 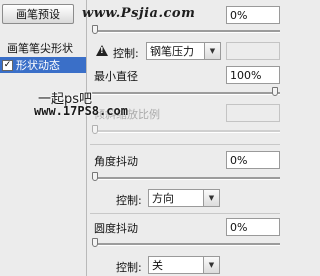 What do you see at coordinates (186, 178) in the screenshot?
I see `angle-jitter-slider` at bounding box center [186, 178].